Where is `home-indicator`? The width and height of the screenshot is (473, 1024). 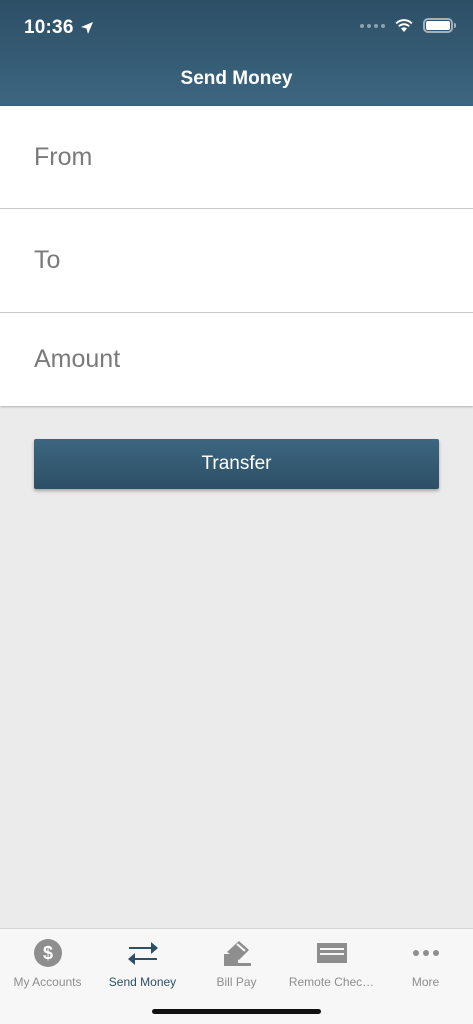
home-indicator is located at coordinates (236, 1011).